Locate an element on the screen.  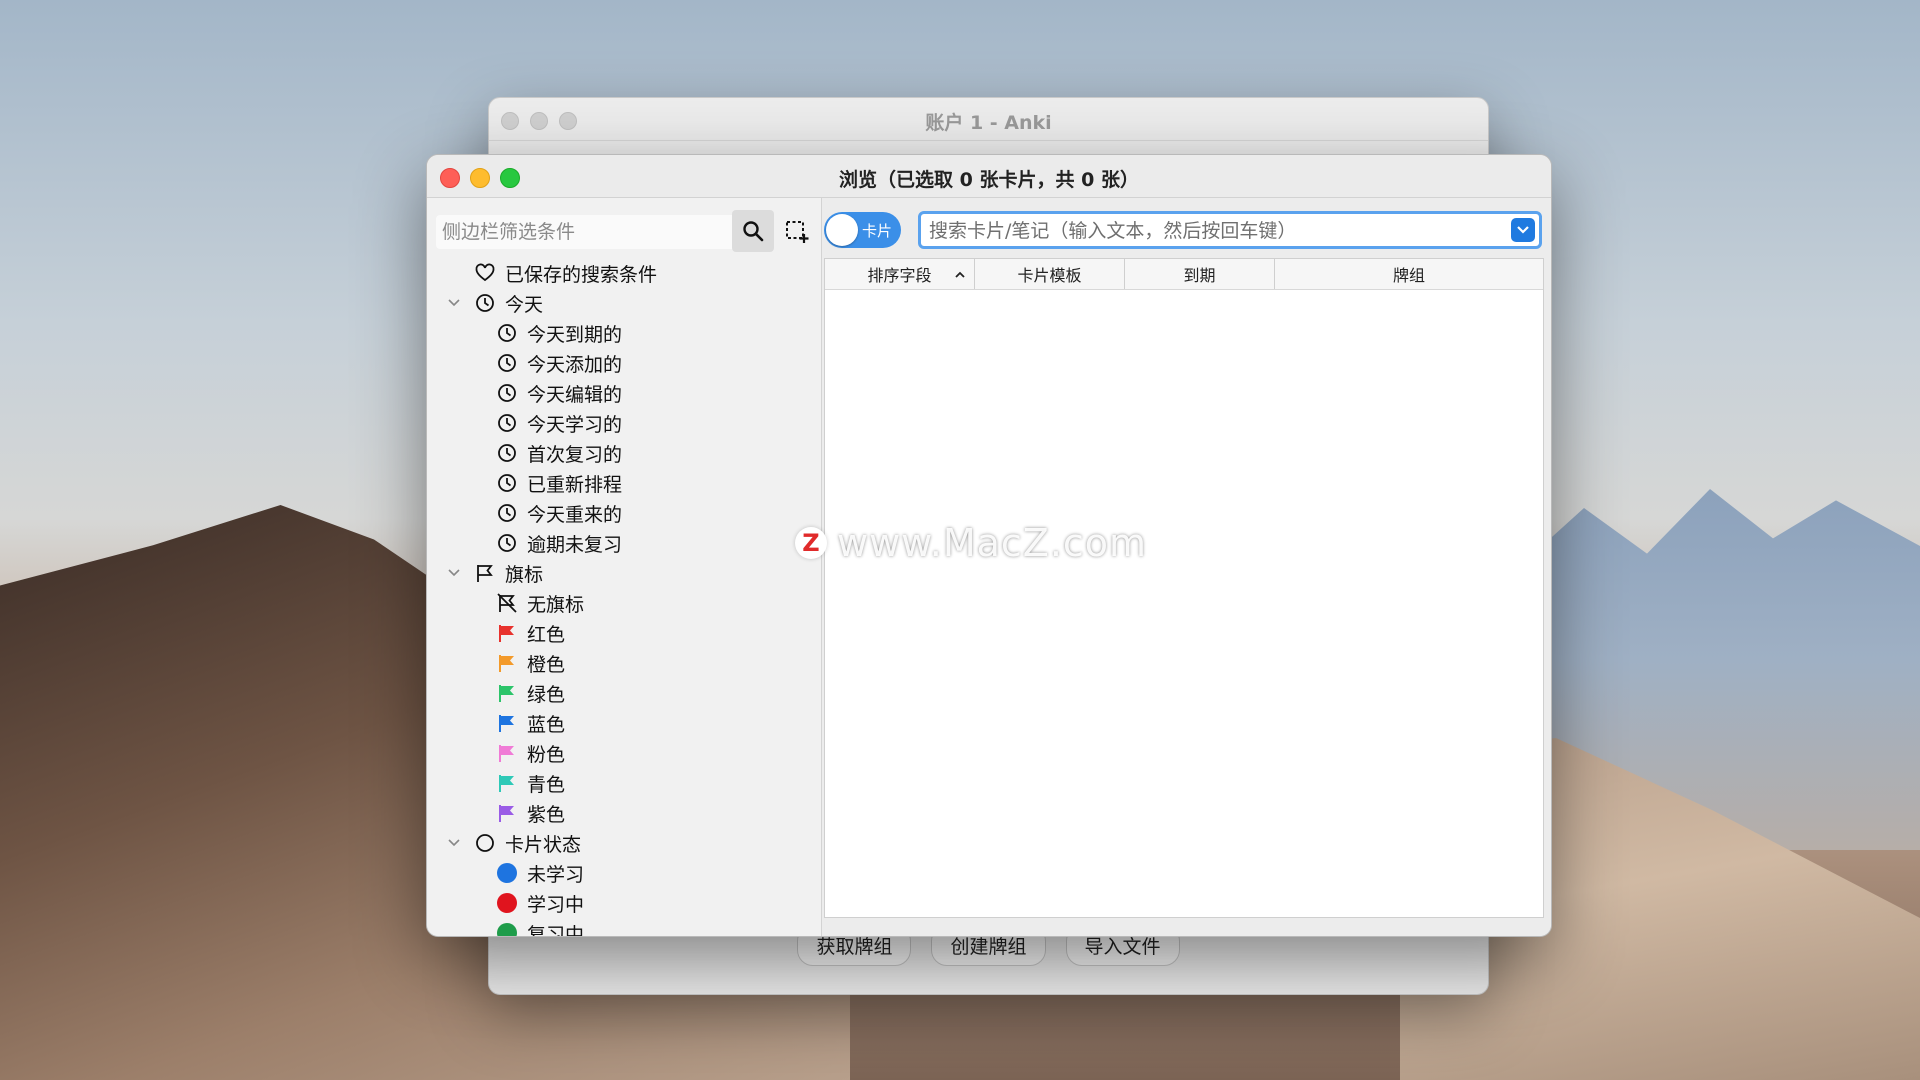
sidebar-item-overdue: 逾期未复习 is located at coordinates (559, 543).